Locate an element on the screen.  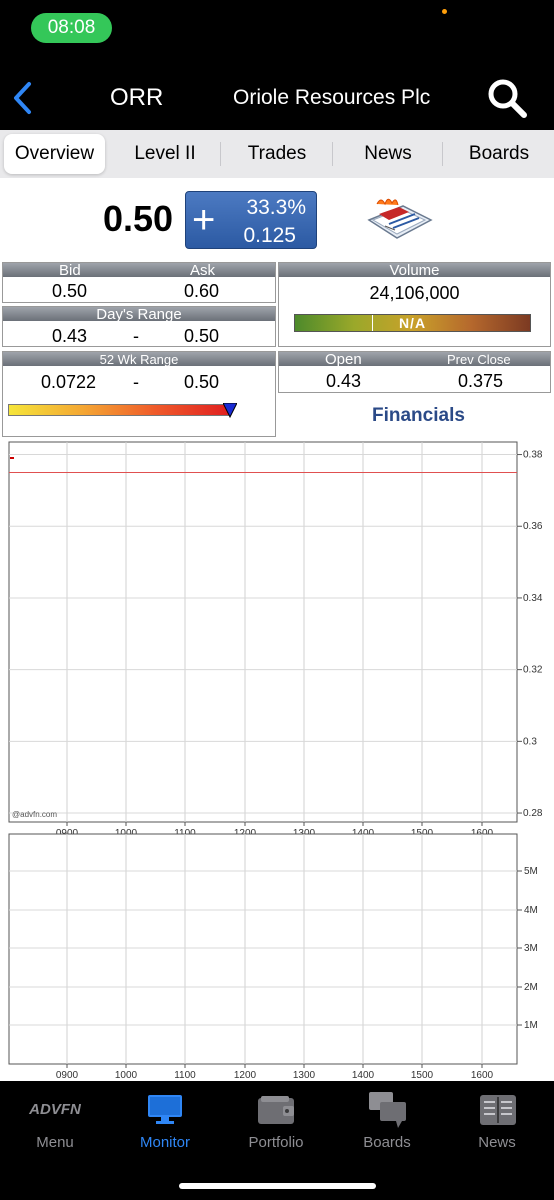
monitor-icon is located at coordinates (165, 1109).